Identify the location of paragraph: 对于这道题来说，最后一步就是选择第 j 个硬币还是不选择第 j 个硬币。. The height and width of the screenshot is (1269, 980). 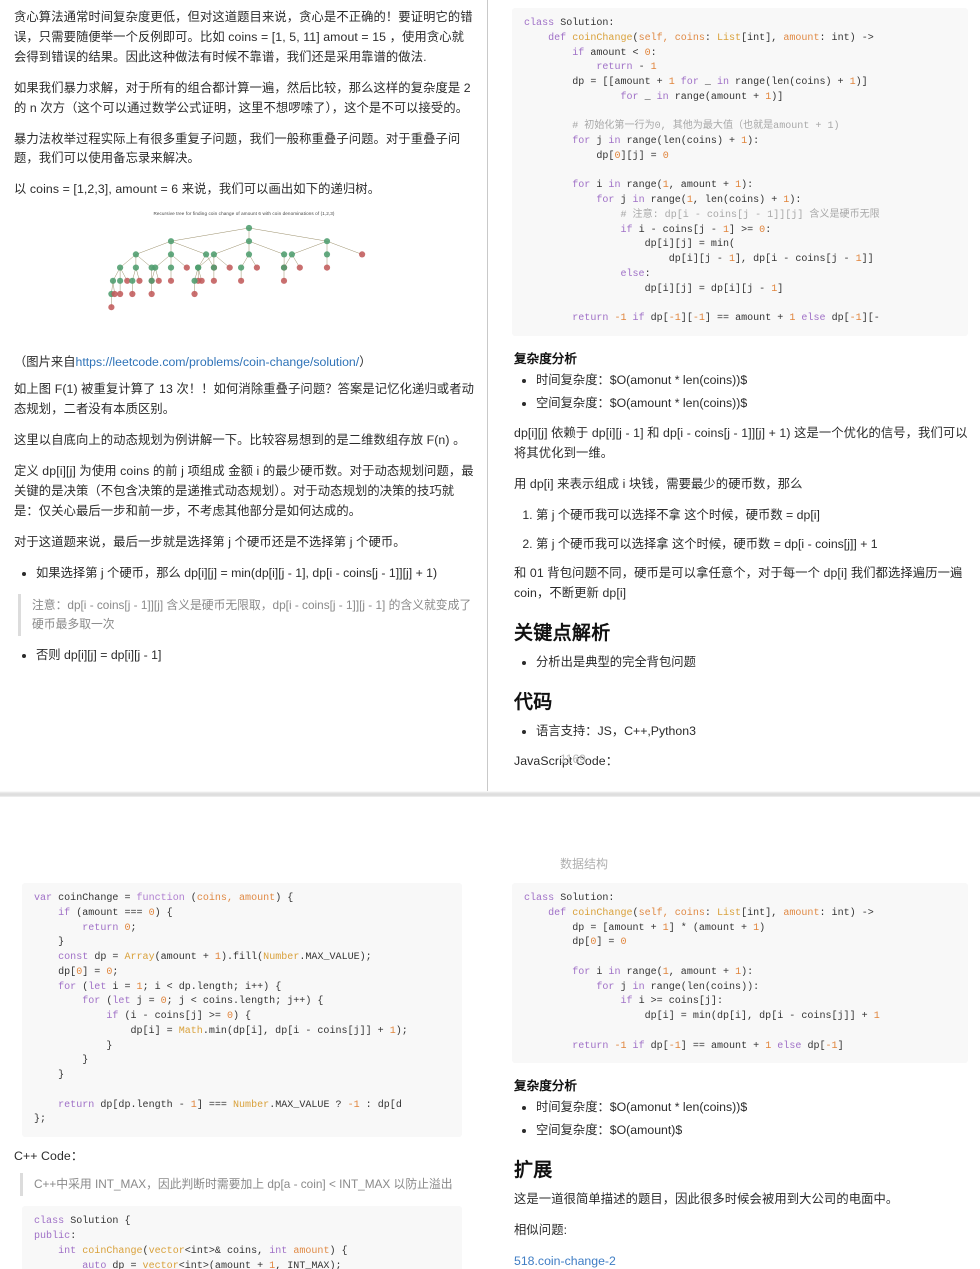
(210, 541).